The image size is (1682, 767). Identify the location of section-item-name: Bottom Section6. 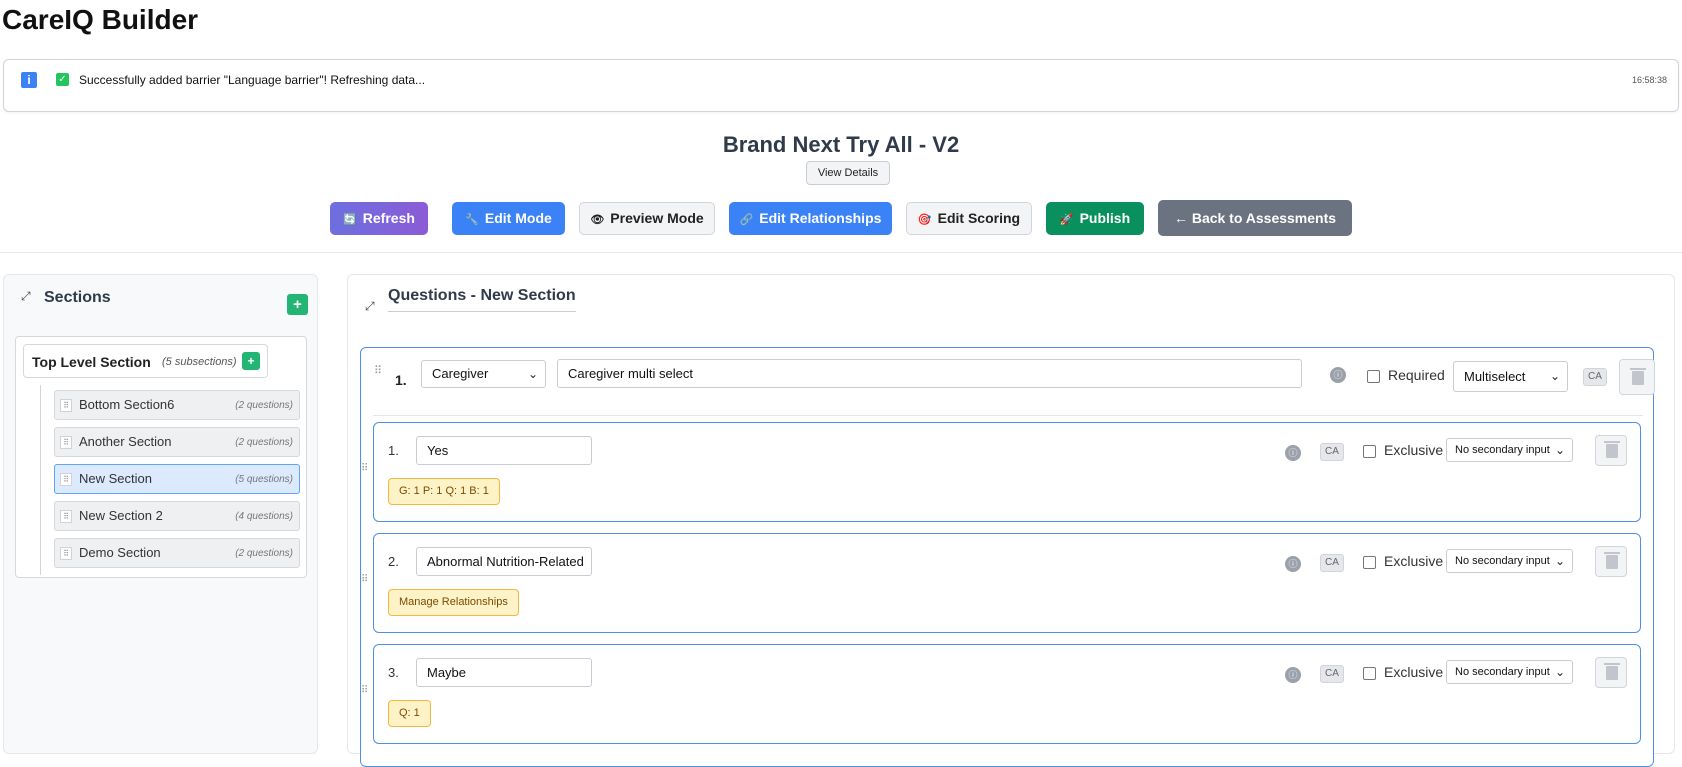
(127, 404).